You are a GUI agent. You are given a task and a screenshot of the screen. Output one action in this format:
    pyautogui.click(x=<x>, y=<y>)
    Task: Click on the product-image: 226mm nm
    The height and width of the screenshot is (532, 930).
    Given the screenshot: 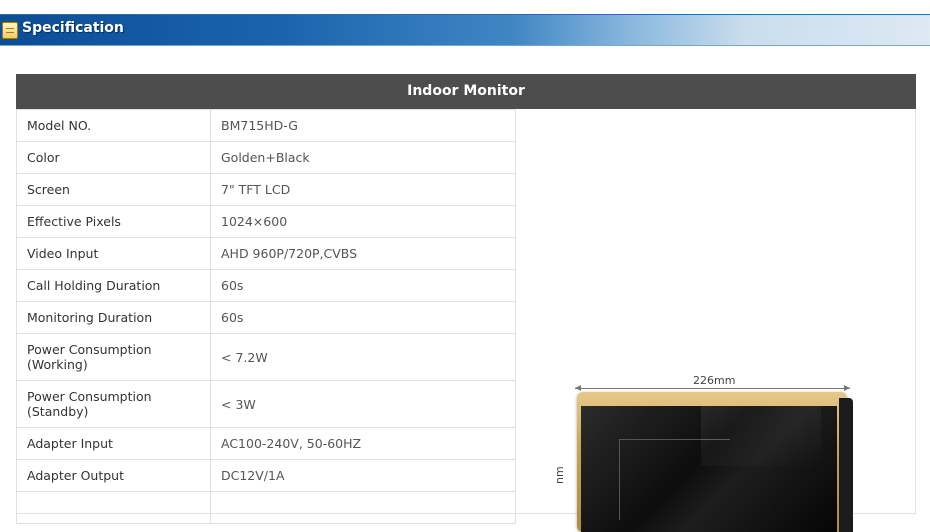 What is the action you would take?
    pyautogui.click(x=719, y=451)
    